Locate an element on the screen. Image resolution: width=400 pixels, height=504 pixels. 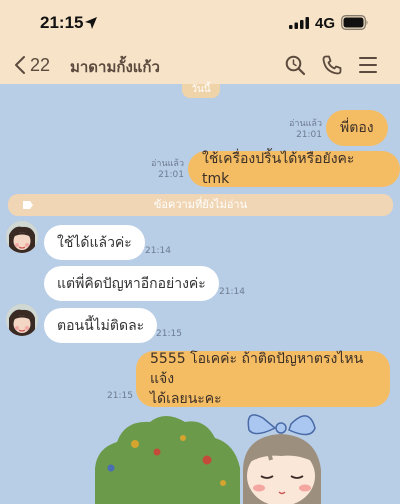
unread-chat-count: 22 is located at coordinates (40, 64).